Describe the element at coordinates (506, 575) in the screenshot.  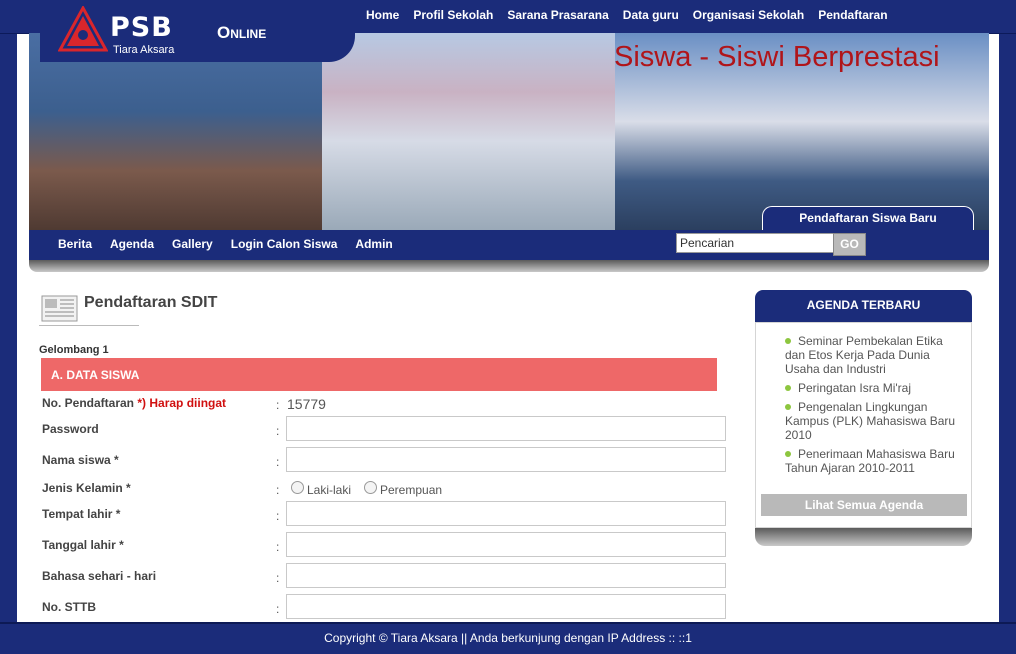
I see `bahasa-field` at that location.